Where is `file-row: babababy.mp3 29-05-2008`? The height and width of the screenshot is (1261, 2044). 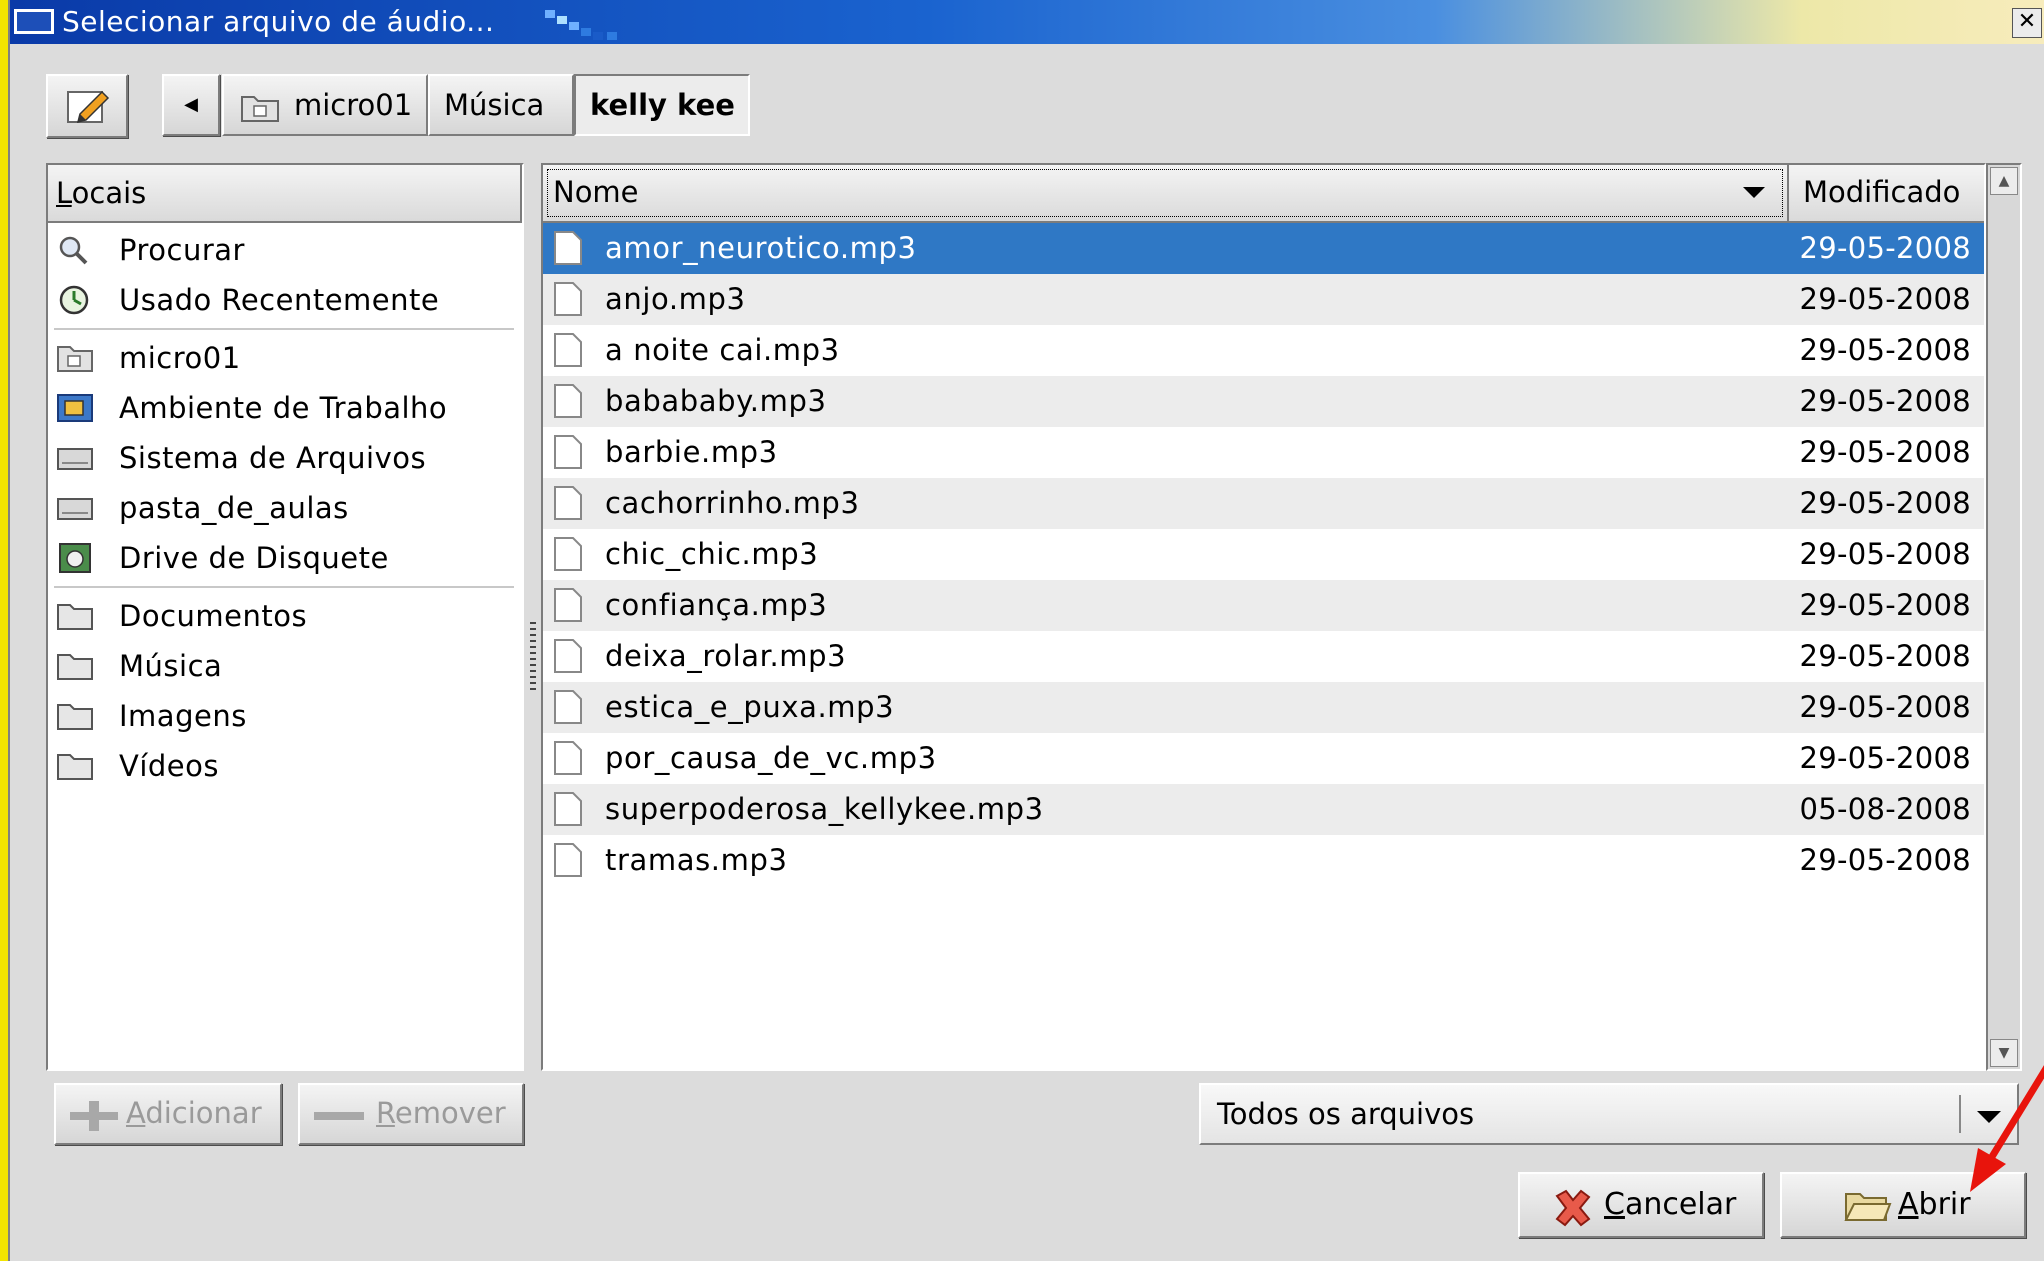 file-row: babababy.mp3 29-05-2008 is located at coordinates (1263, 401).